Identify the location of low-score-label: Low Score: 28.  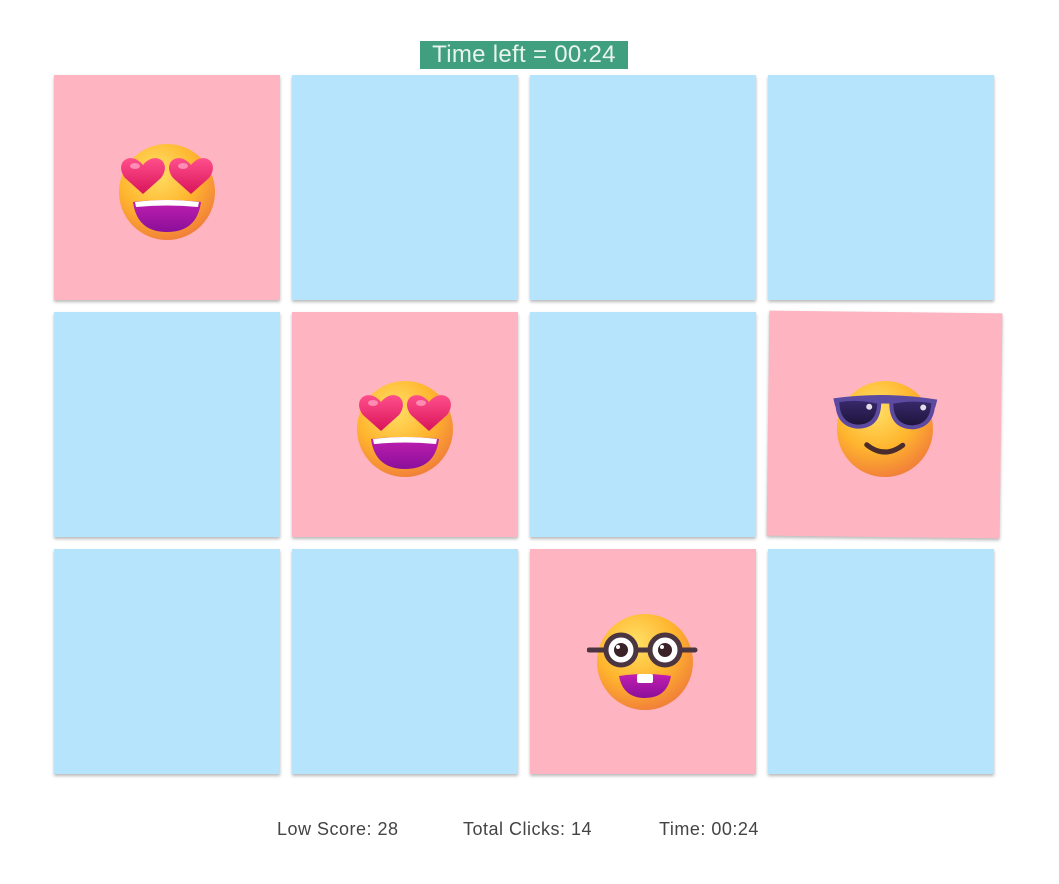
(338, 829).